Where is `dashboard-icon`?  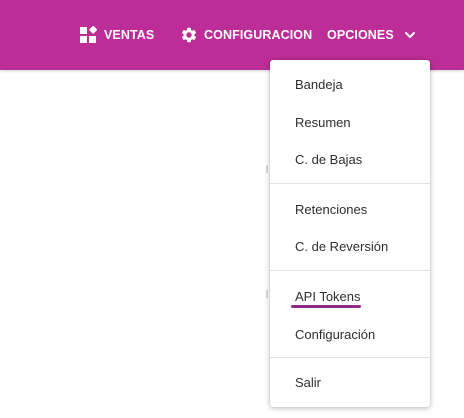 dashboard-icon is located at coordinates (88, 35).